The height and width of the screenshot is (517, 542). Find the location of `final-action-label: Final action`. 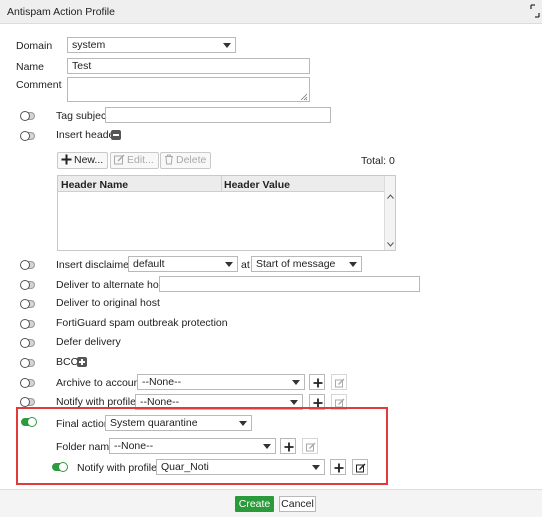

final-action-label: Final action is located at coordinates (83, 424).